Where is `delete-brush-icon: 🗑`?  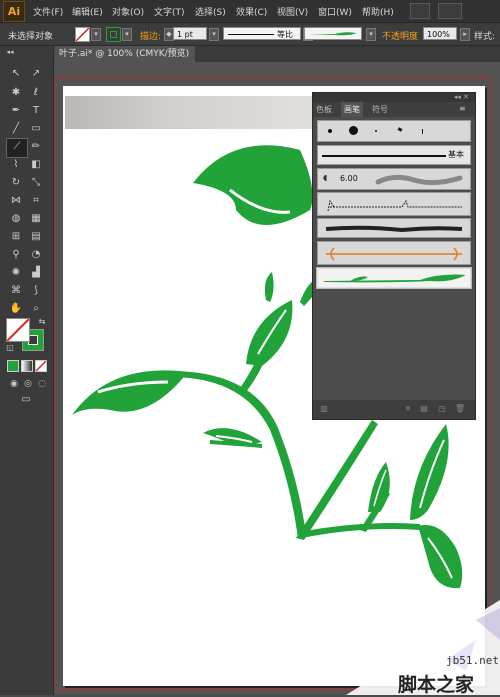 delete-brush-icon: 🗑 is located at coordinates (460, 409).